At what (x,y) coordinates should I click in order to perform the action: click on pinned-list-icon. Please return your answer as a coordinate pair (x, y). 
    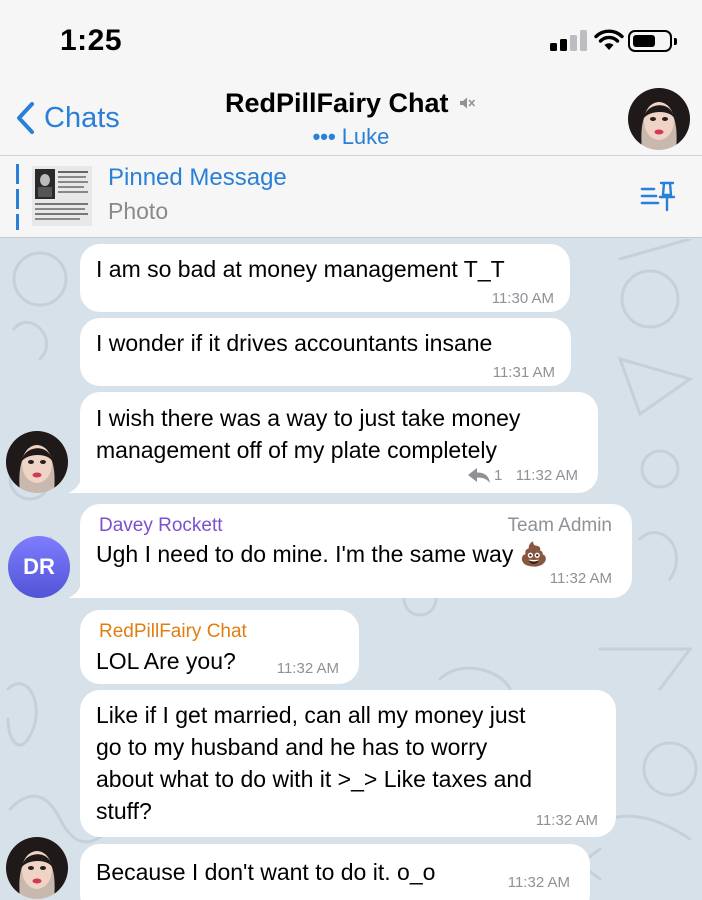
    Looking at the image, I should click on (659, 197).